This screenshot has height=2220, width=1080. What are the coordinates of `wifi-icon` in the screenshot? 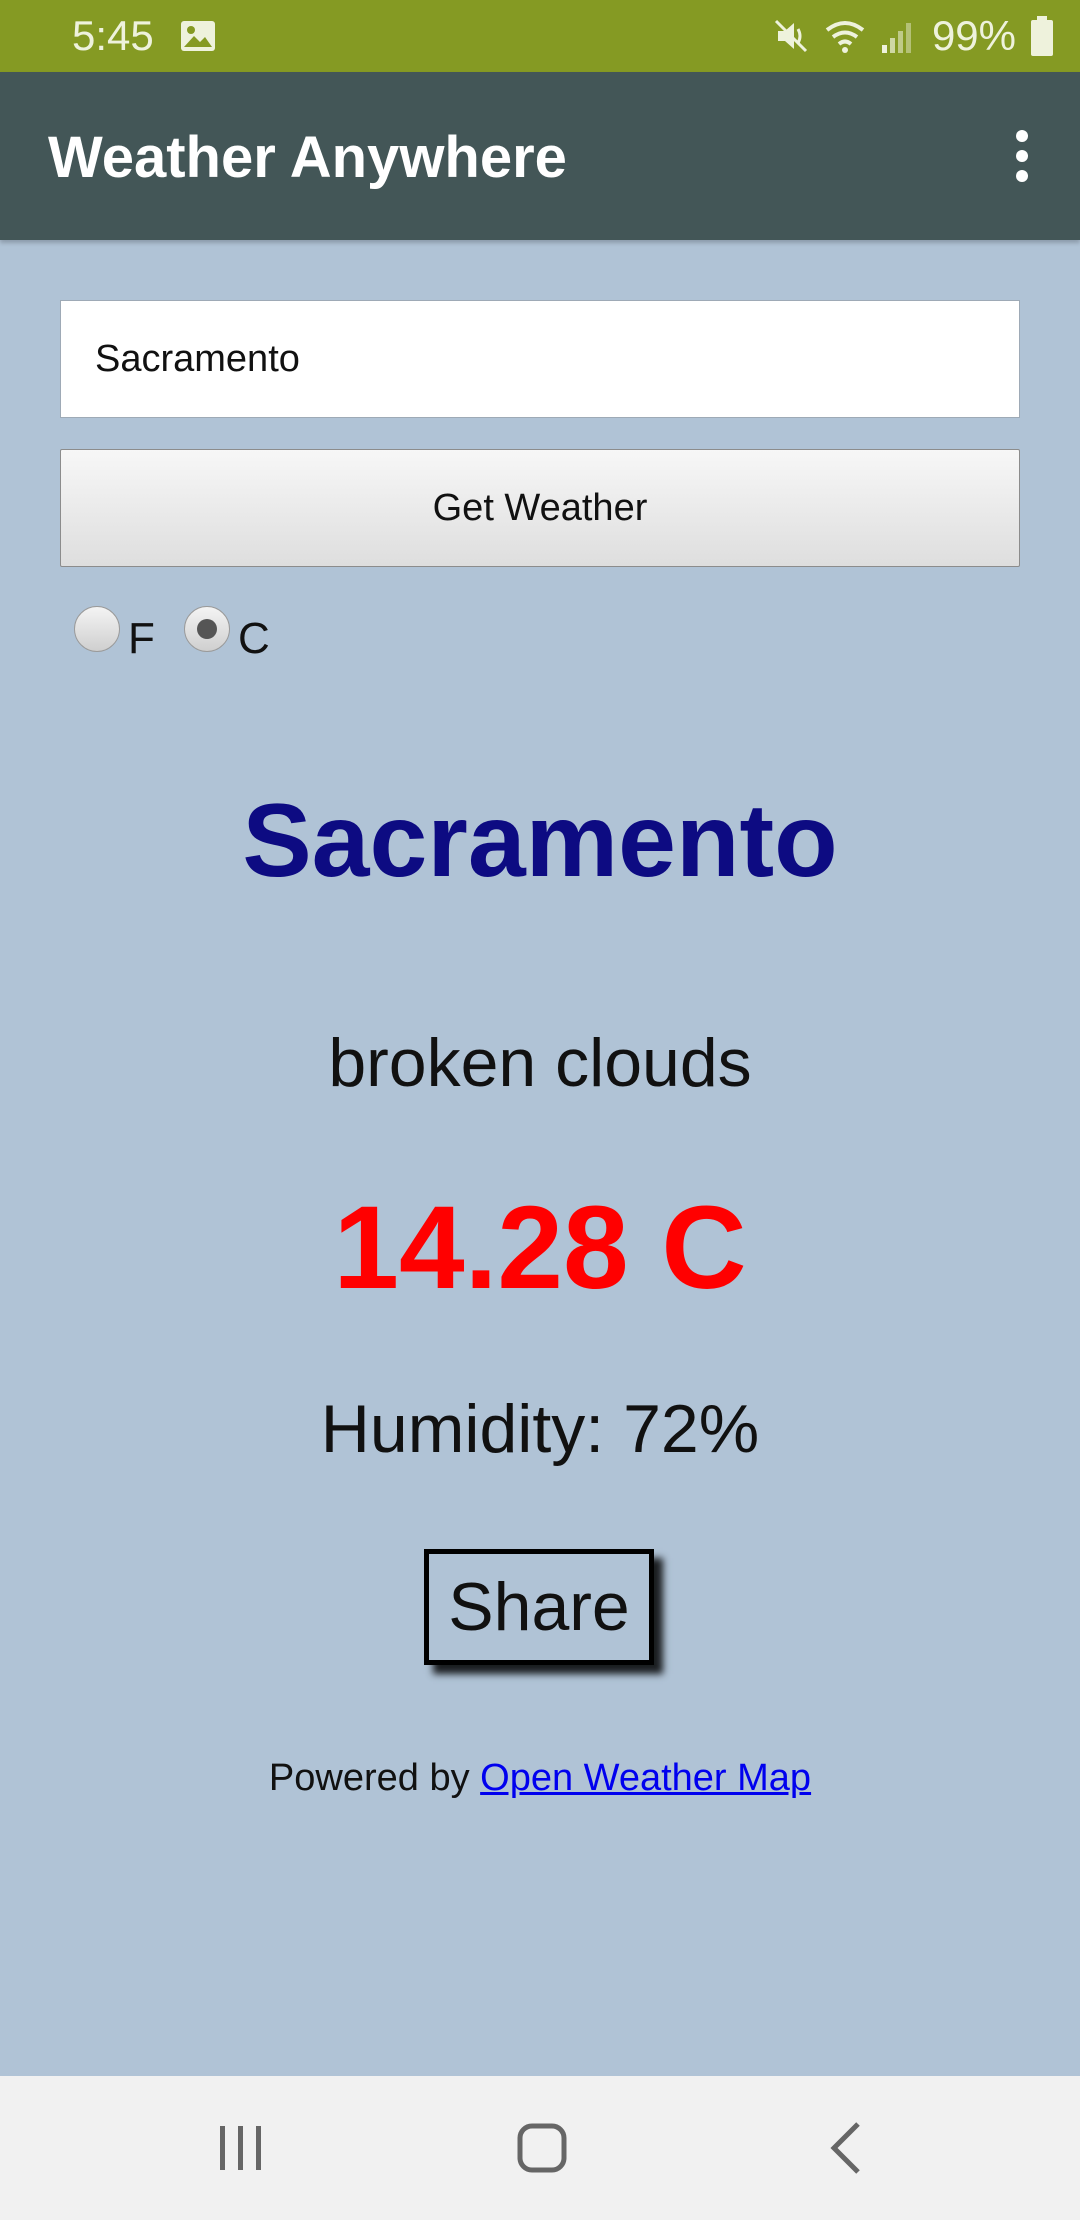 It's located at (845, 37).